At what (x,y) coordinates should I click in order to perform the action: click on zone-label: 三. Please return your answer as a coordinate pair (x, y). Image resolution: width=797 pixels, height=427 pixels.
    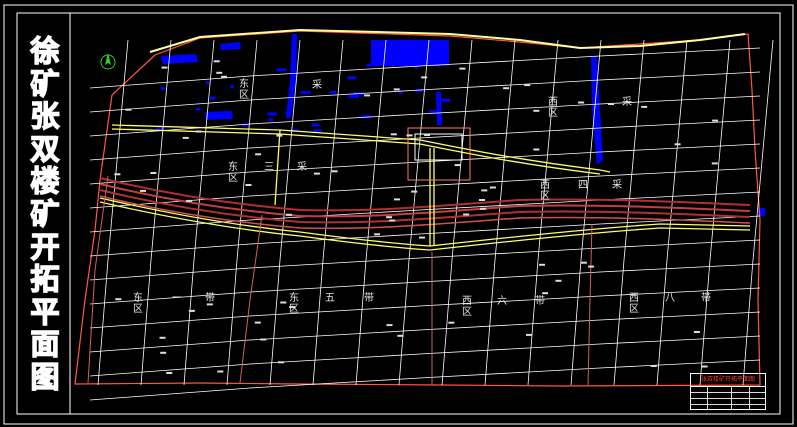
    Looking at the image, I should click on (269, 167).